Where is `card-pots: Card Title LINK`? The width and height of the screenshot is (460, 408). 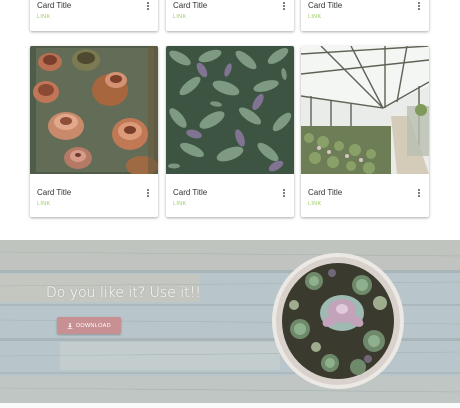 card-pots: Card Title LINK is located at coordinates (94, 131).